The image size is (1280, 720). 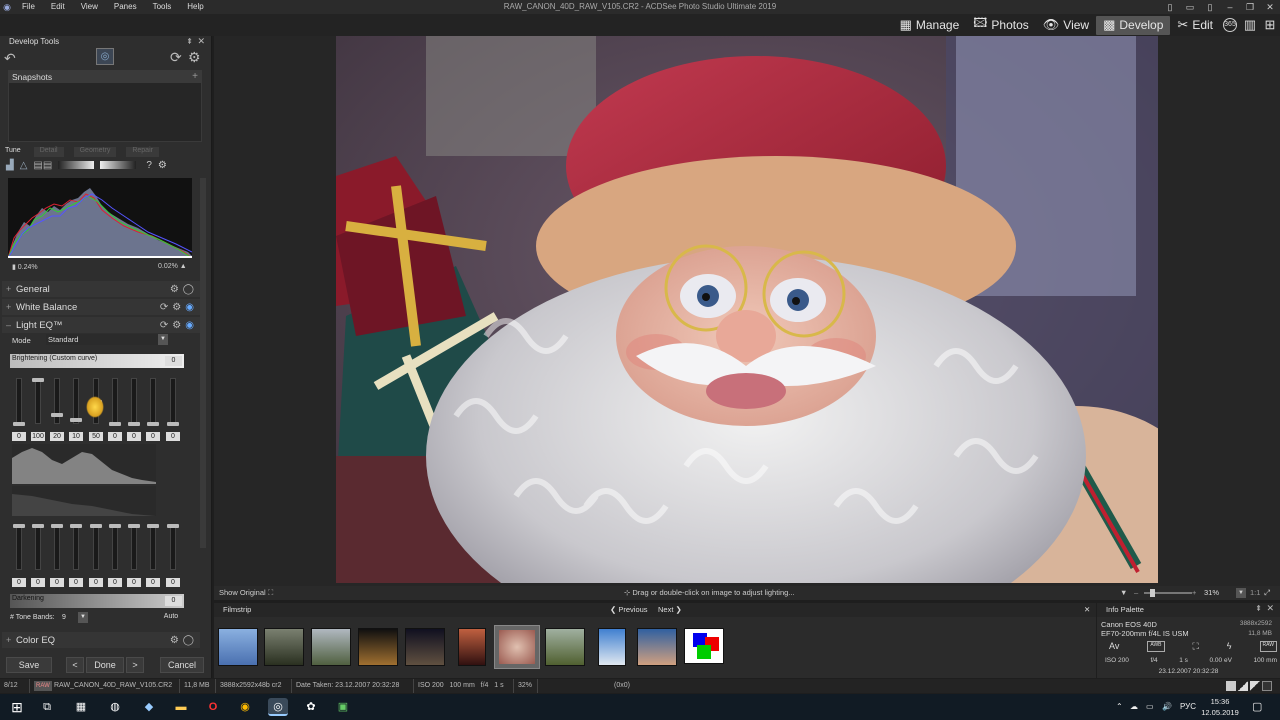 I want to click on active-slider-highlight, so click(x=95, y=407).